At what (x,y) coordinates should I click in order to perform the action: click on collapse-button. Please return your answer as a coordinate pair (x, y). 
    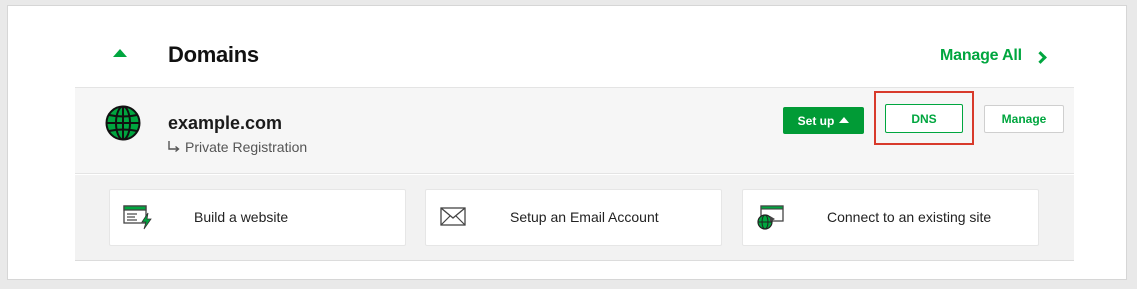
    Looking at the image, I should click on (120, 53).